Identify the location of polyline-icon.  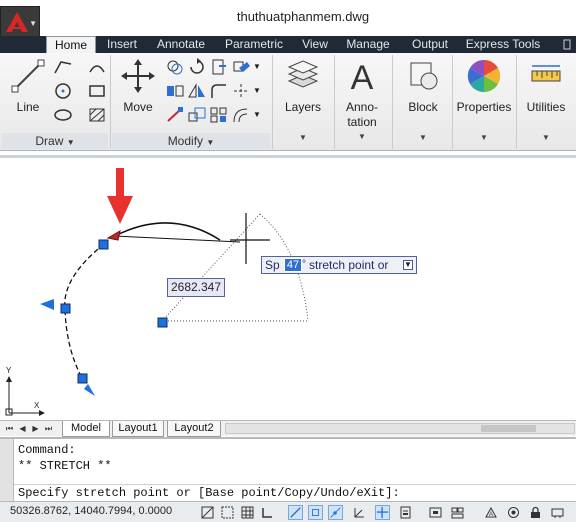
(63, 67).